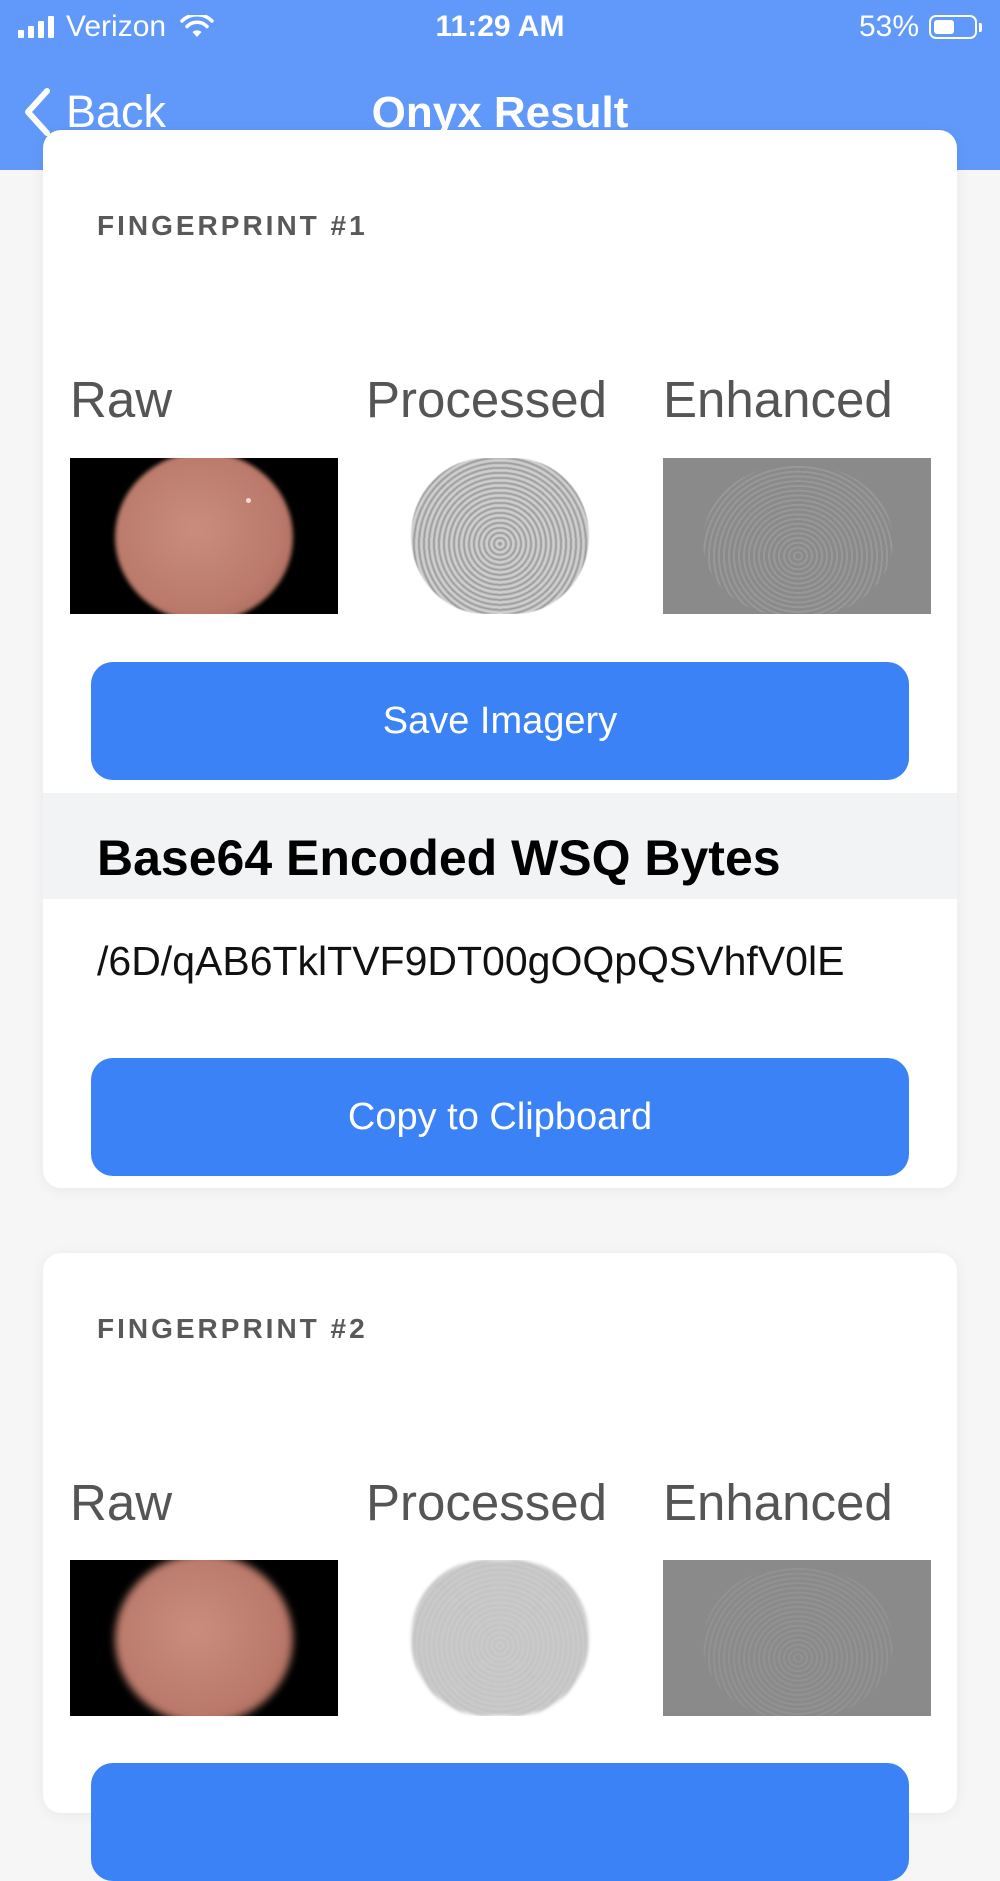 This screenshot has width=1000, height=1881. Describe the element at coordinates (944, 27) in the screenshot. I see `battery-fill` at that location.